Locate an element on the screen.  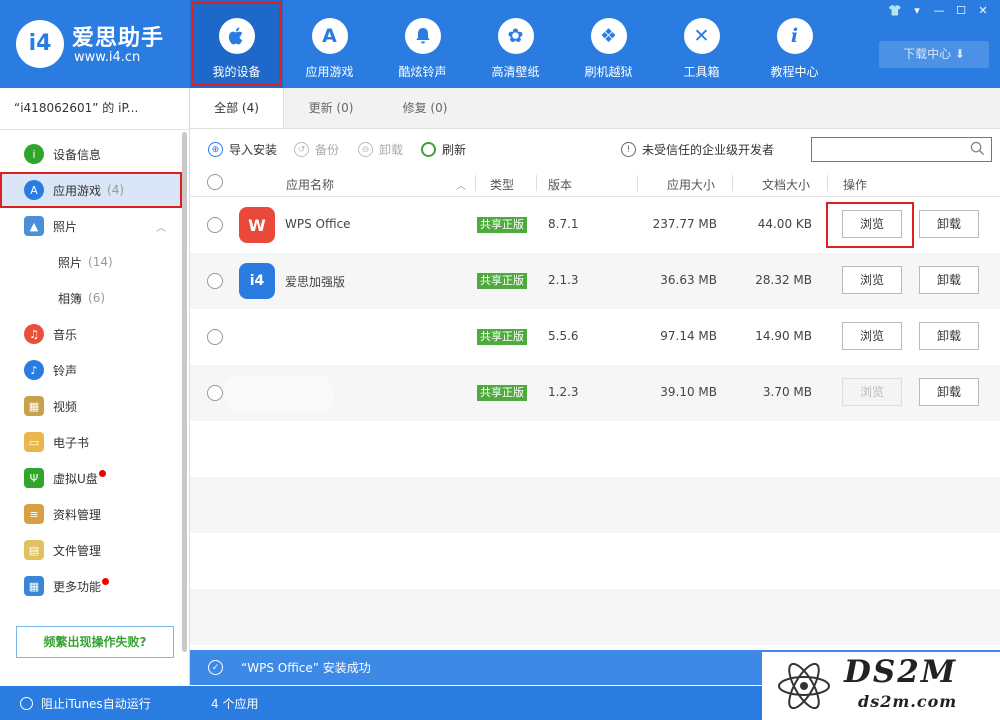
sidebar-item-photos: ▲ 照片 ︿ is located at coordinates (91, 226).